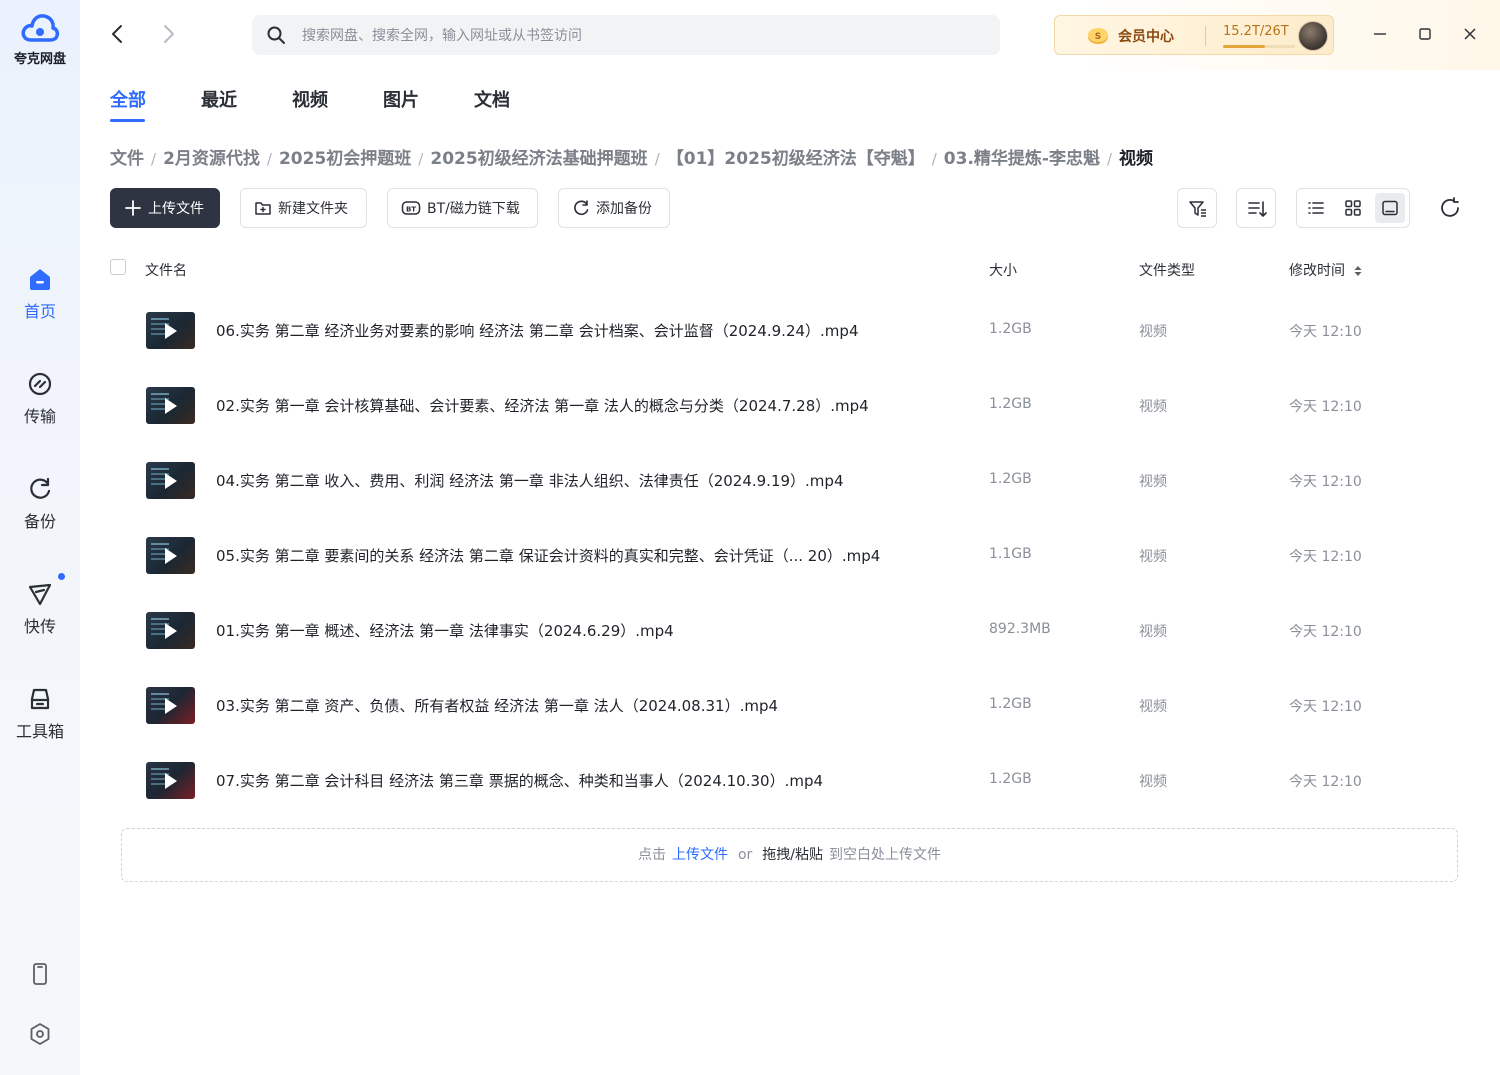  Describe the element at coordinates (39, 521) in the screenshot. I see `sidebar-item-label: 备份` at that location.